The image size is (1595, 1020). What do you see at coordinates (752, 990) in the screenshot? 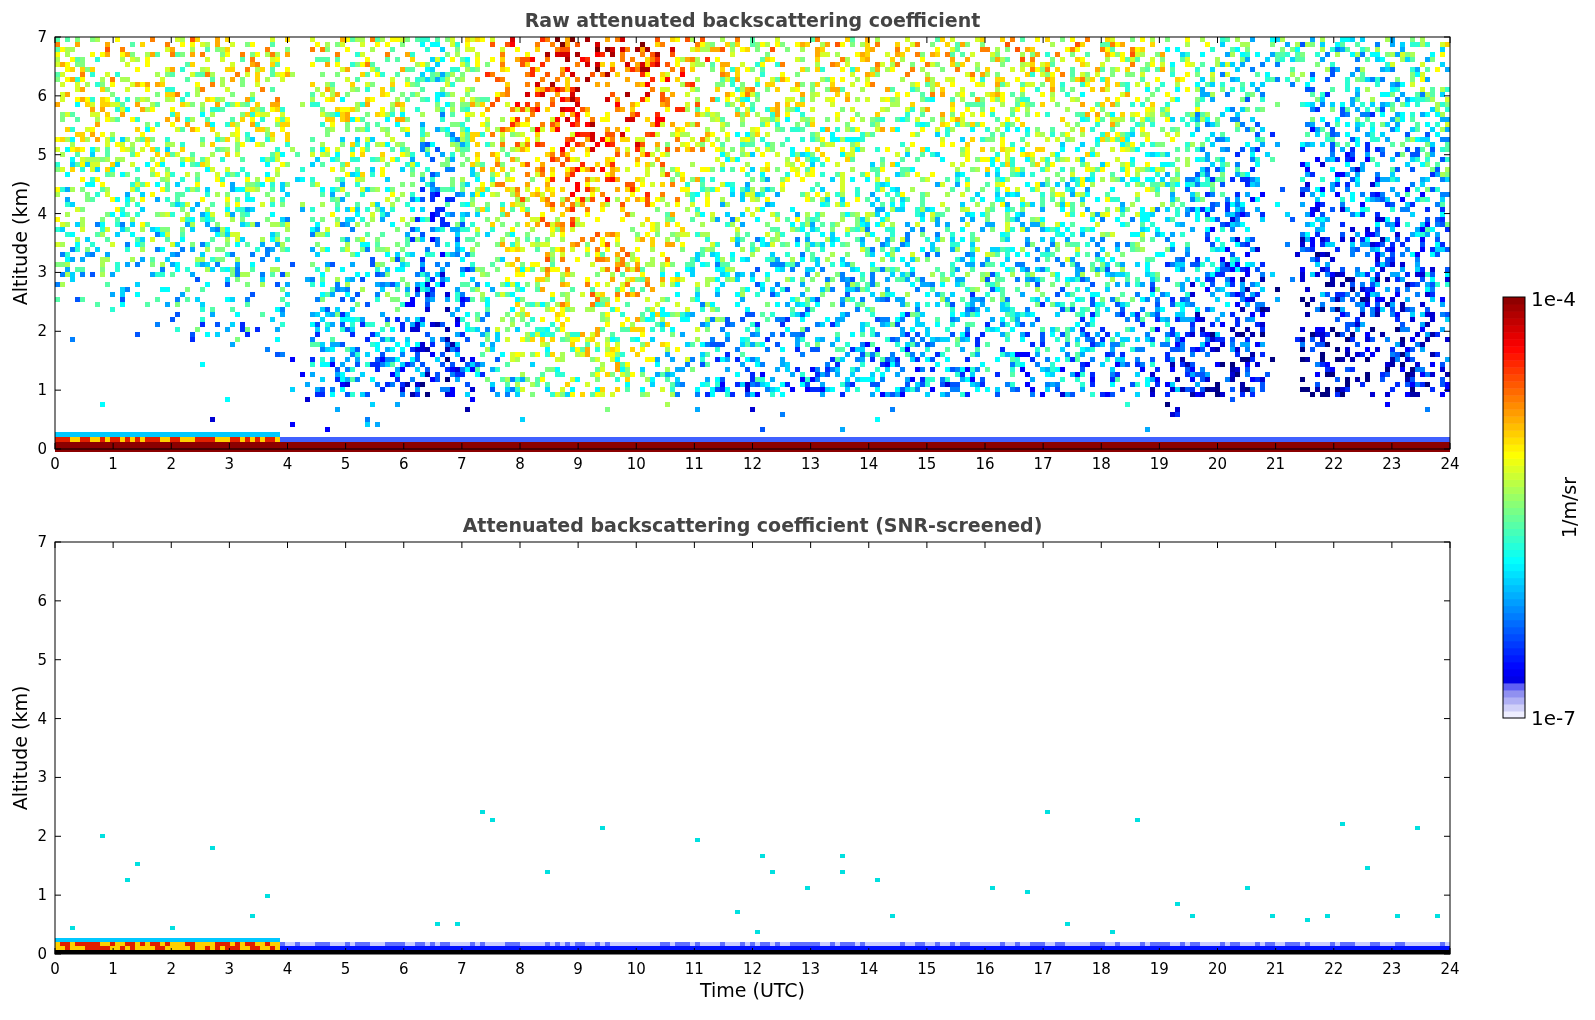
I see `axis-label: Time (UTC)` at bounding box center [752, 990].